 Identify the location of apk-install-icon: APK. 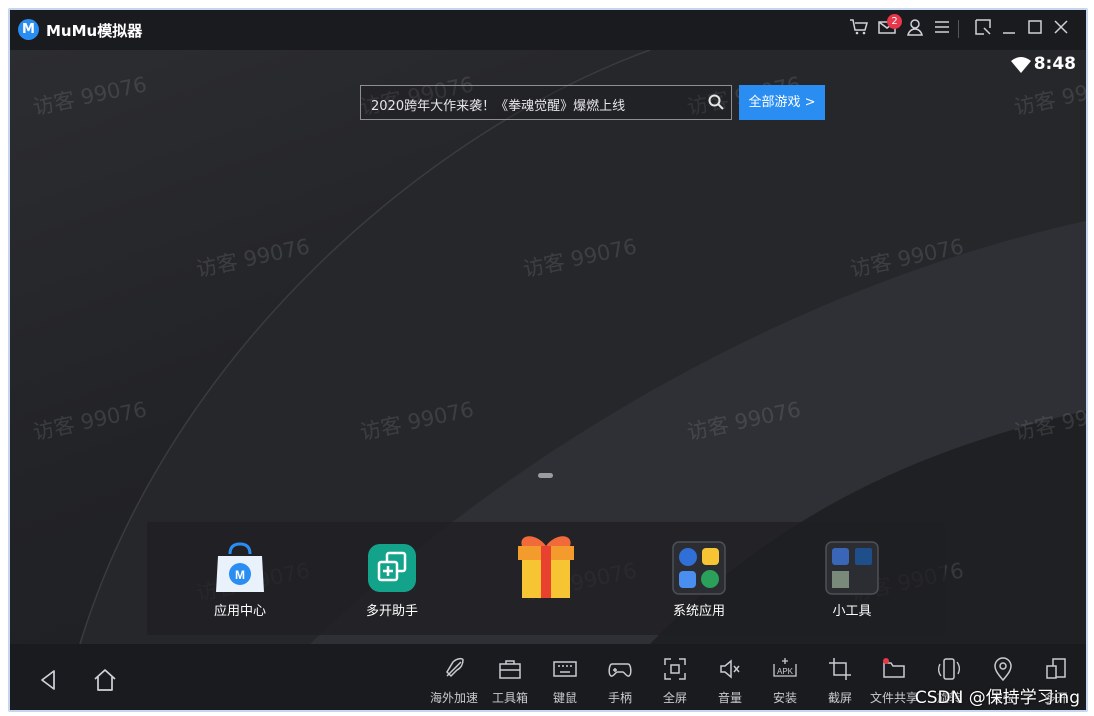
(785, 667).